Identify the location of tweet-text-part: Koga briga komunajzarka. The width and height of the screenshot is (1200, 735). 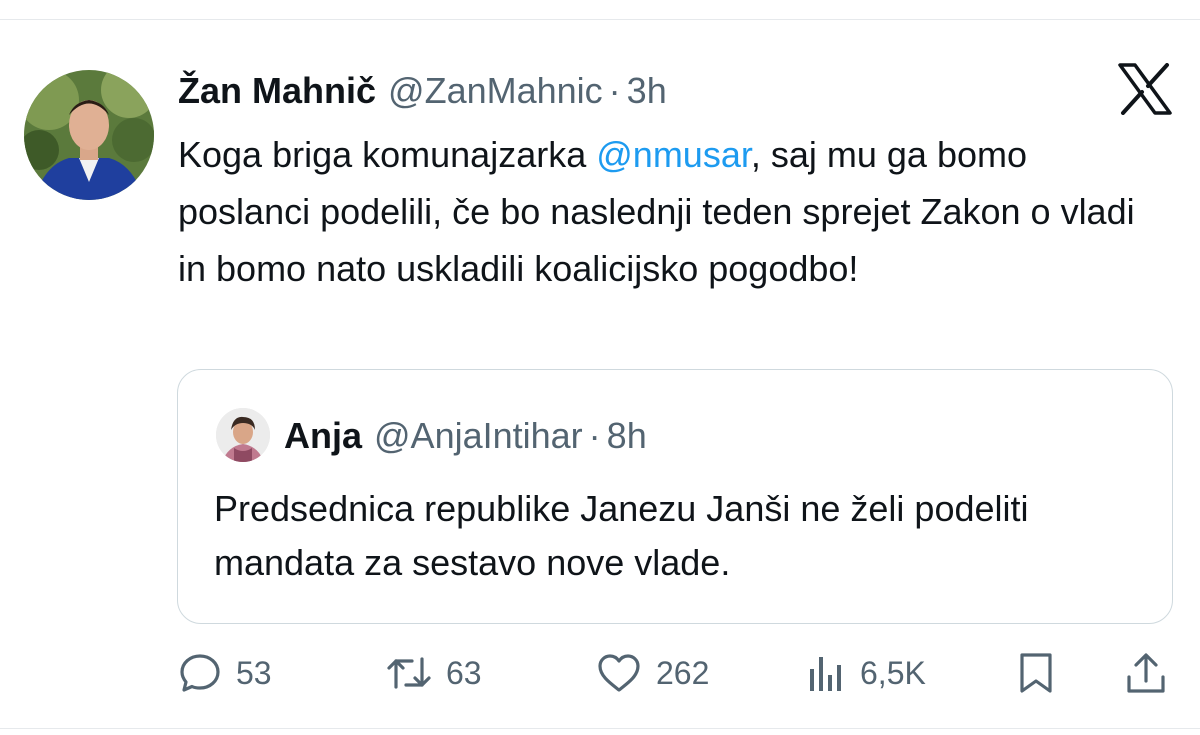
(387, 154).